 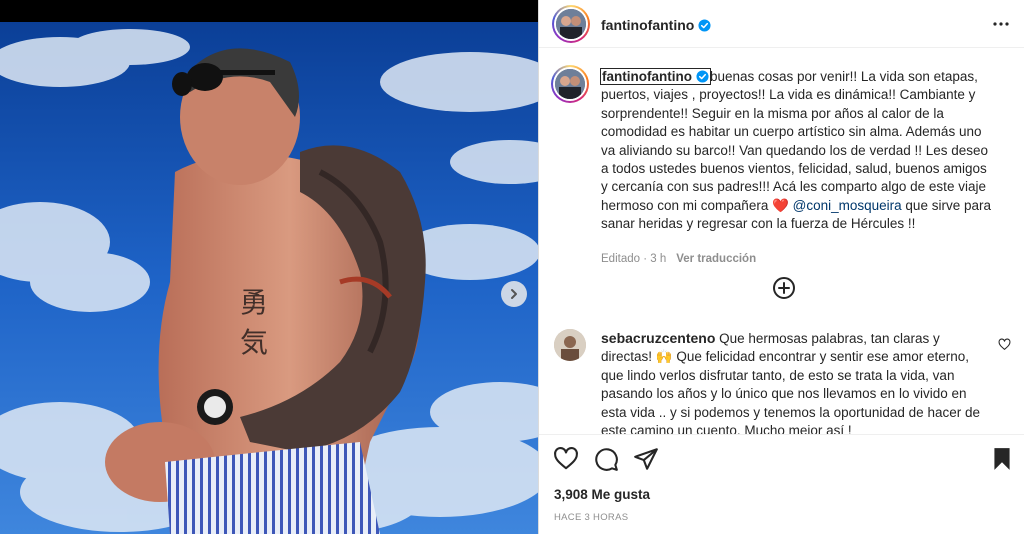 I want to click on media-top-bar, so click(x=269, y=11).